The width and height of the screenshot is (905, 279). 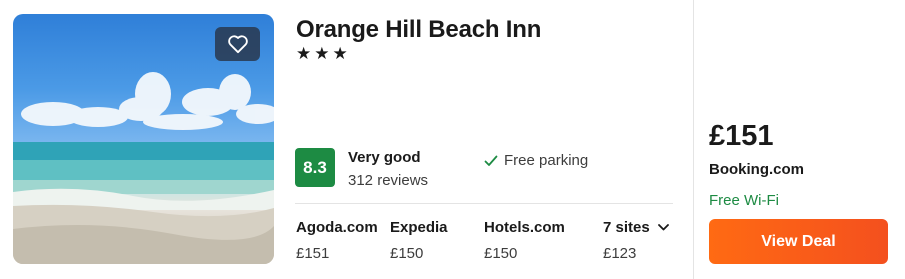 I want to click on site-offer-hotels: Hotels.com £150, so click(x=524, y=240).